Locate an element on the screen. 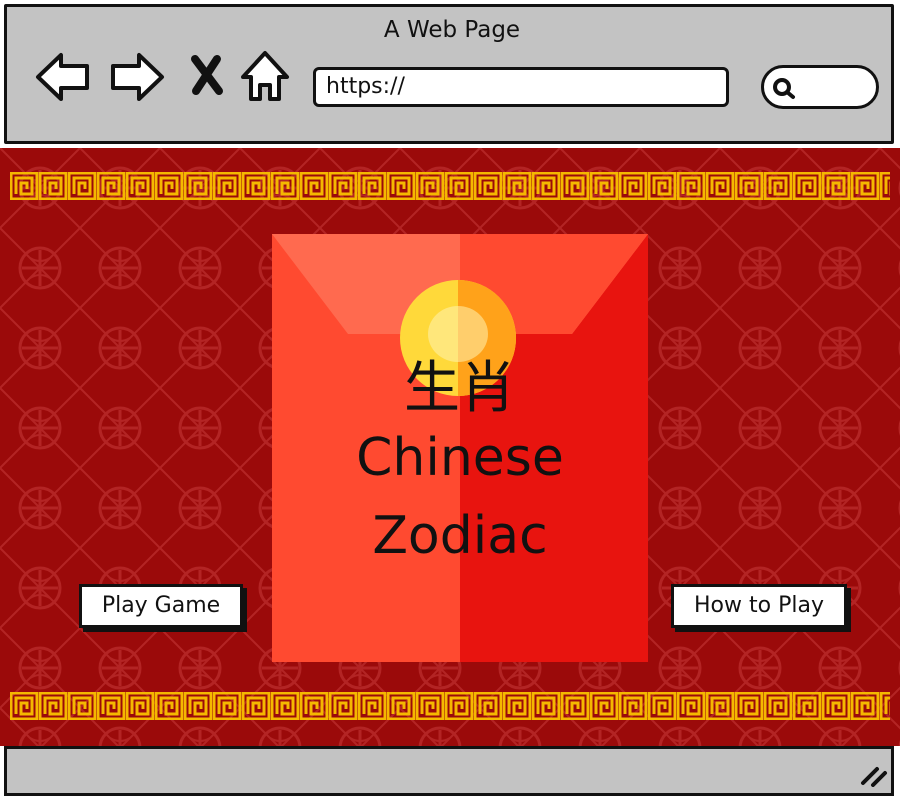 The image size is (900, 800). status-bar is located at coordinates (449, 771).